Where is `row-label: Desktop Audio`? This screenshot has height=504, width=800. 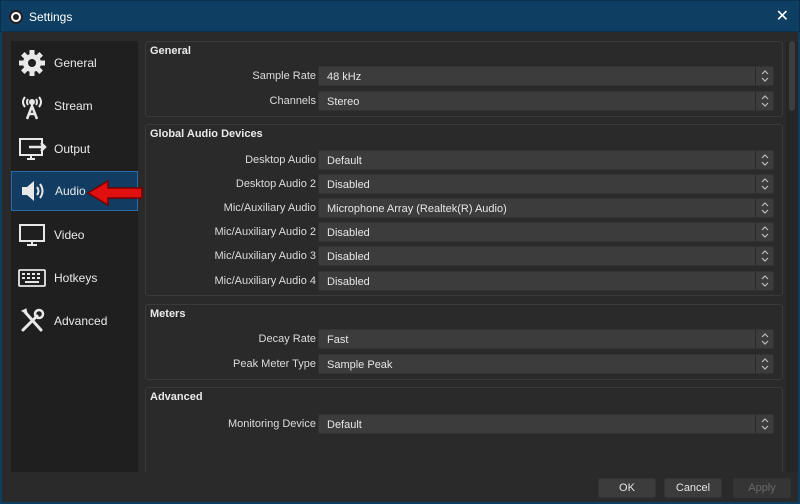 row-label: Desktop Audio is located at coordinates (280, 160).